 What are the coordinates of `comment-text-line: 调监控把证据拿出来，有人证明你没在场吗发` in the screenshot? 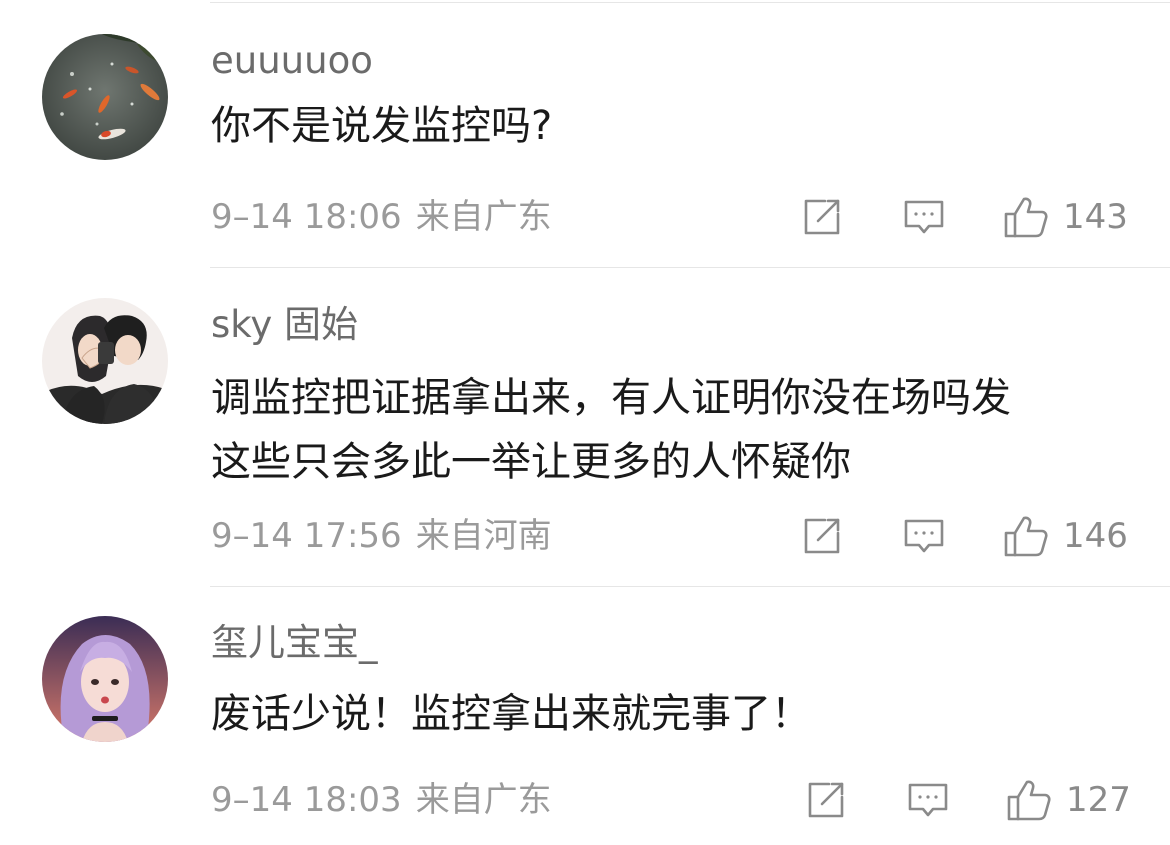 It's located at (611, 398).